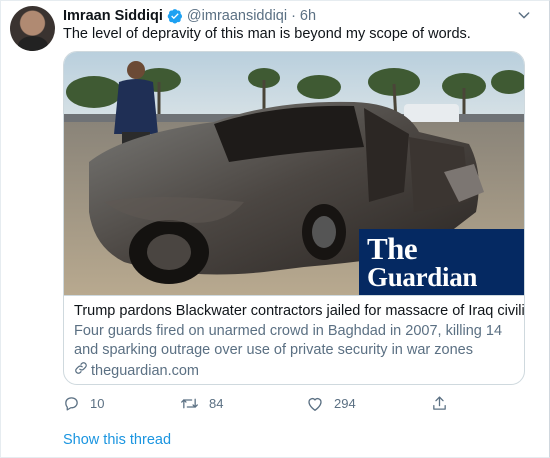 This screenshot has width=550, height=458. Describe the element at coordinates (345, 403) in the screenshot. I see `like-count: 294` at that location.